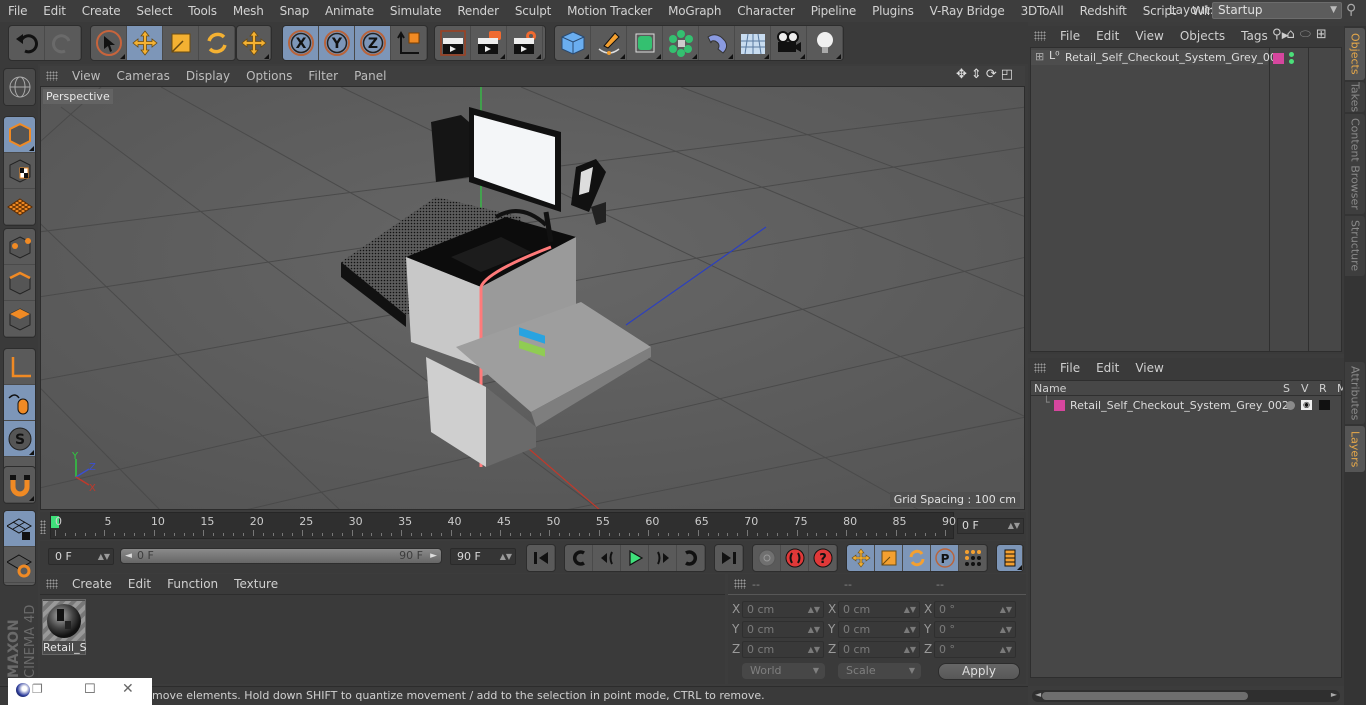 The height and width of the screenshot is (705, 1366). I want to click on z-axis-lock-button: Z, so click(373, 43).